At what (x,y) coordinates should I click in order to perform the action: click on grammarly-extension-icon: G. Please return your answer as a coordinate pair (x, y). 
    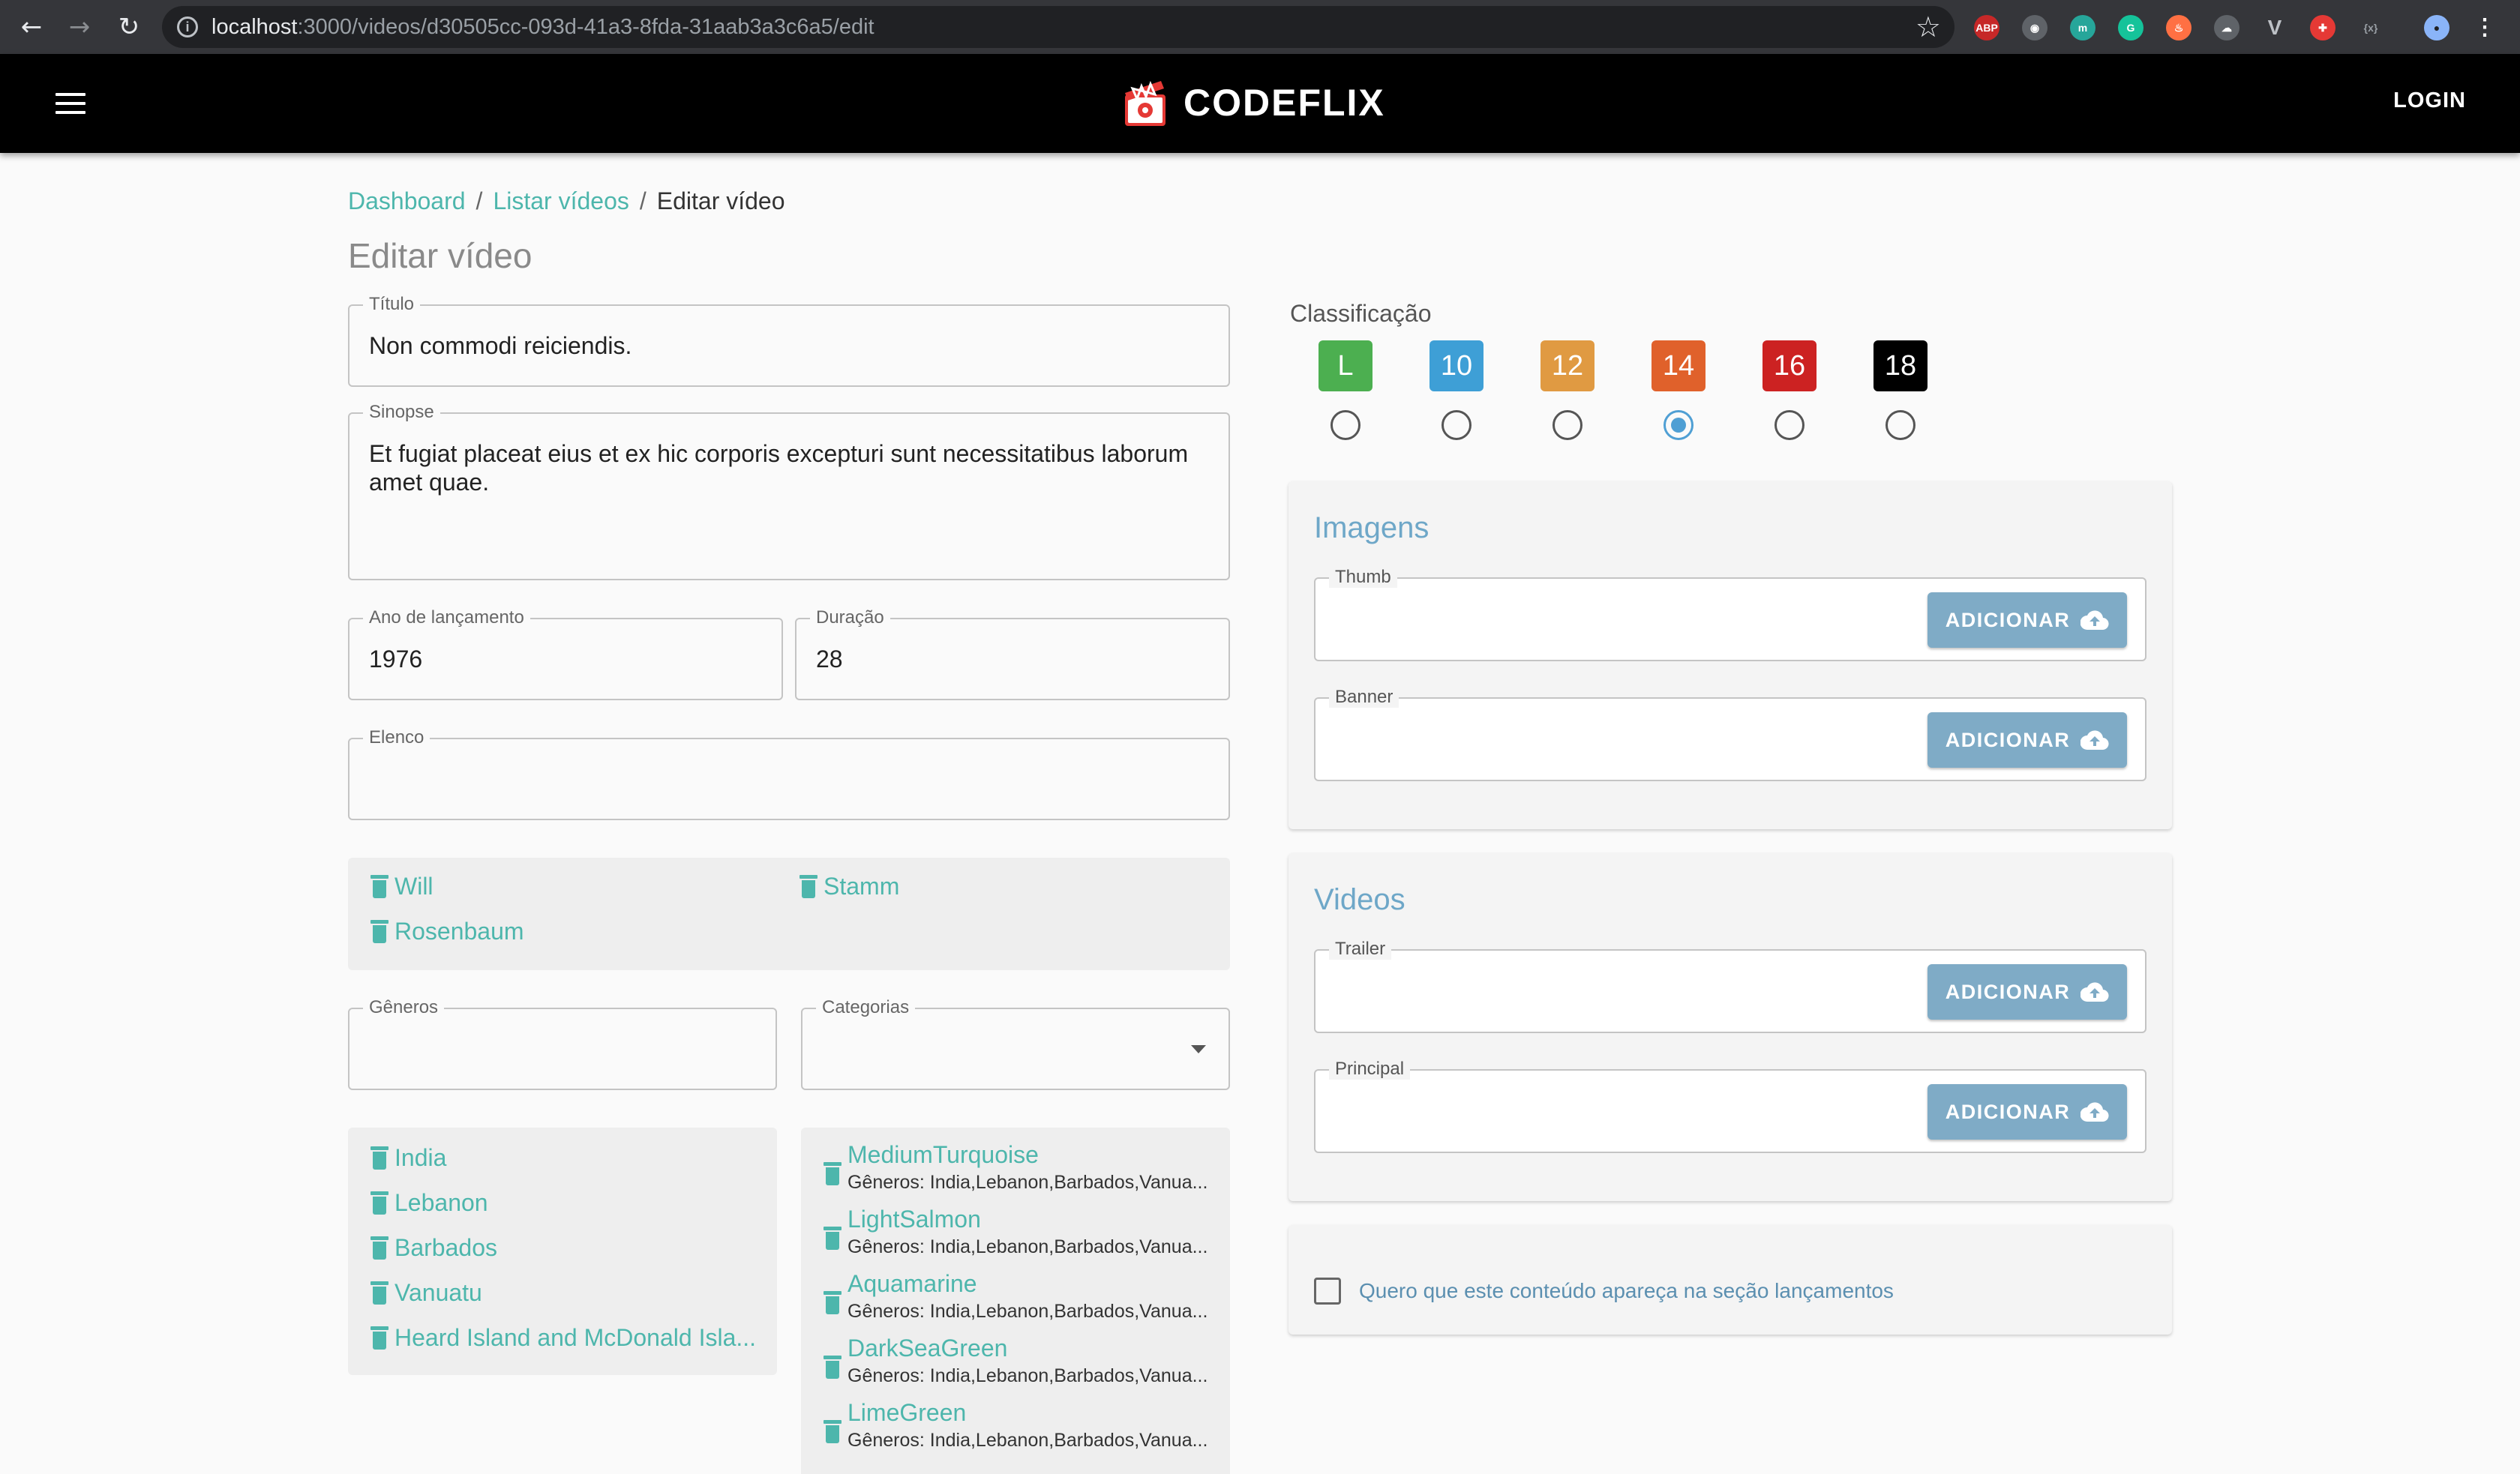
    Looking at the image, I should click on (2131, 27).